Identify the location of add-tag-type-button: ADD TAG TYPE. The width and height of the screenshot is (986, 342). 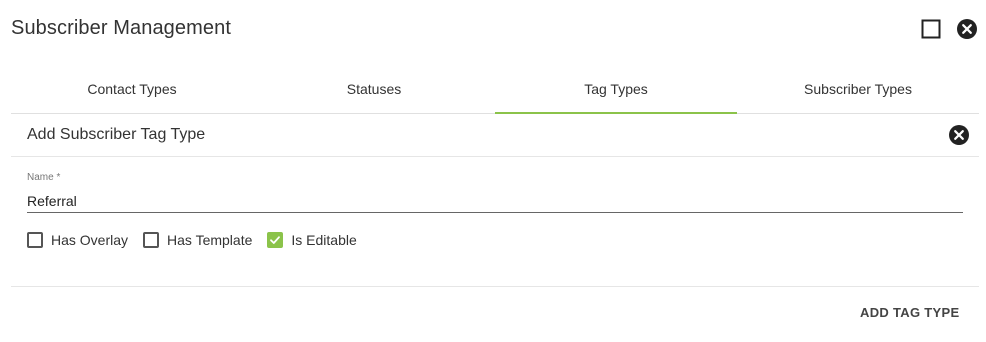
(909, 312).